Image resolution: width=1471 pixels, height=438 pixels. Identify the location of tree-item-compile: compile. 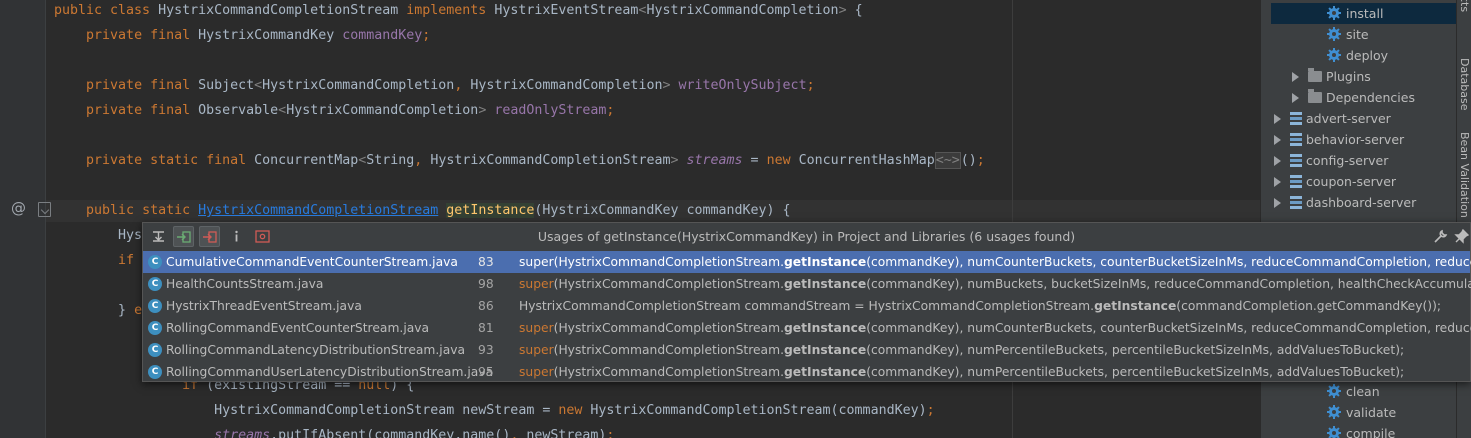
(1361, 430).